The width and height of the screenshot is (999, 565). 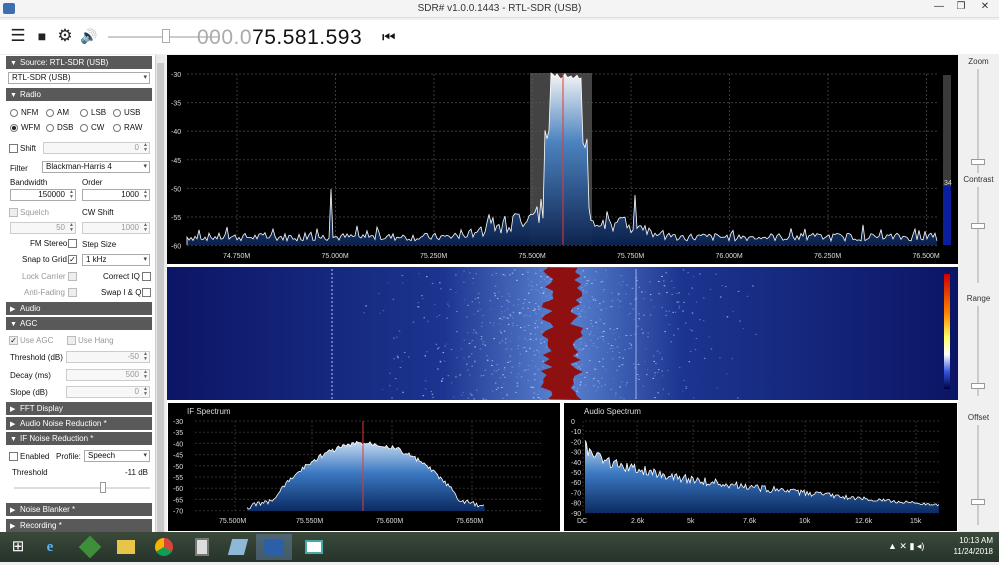 I want to click on bandwidth-input: 150000 ▲ ▼, so click(x=43, y=195).